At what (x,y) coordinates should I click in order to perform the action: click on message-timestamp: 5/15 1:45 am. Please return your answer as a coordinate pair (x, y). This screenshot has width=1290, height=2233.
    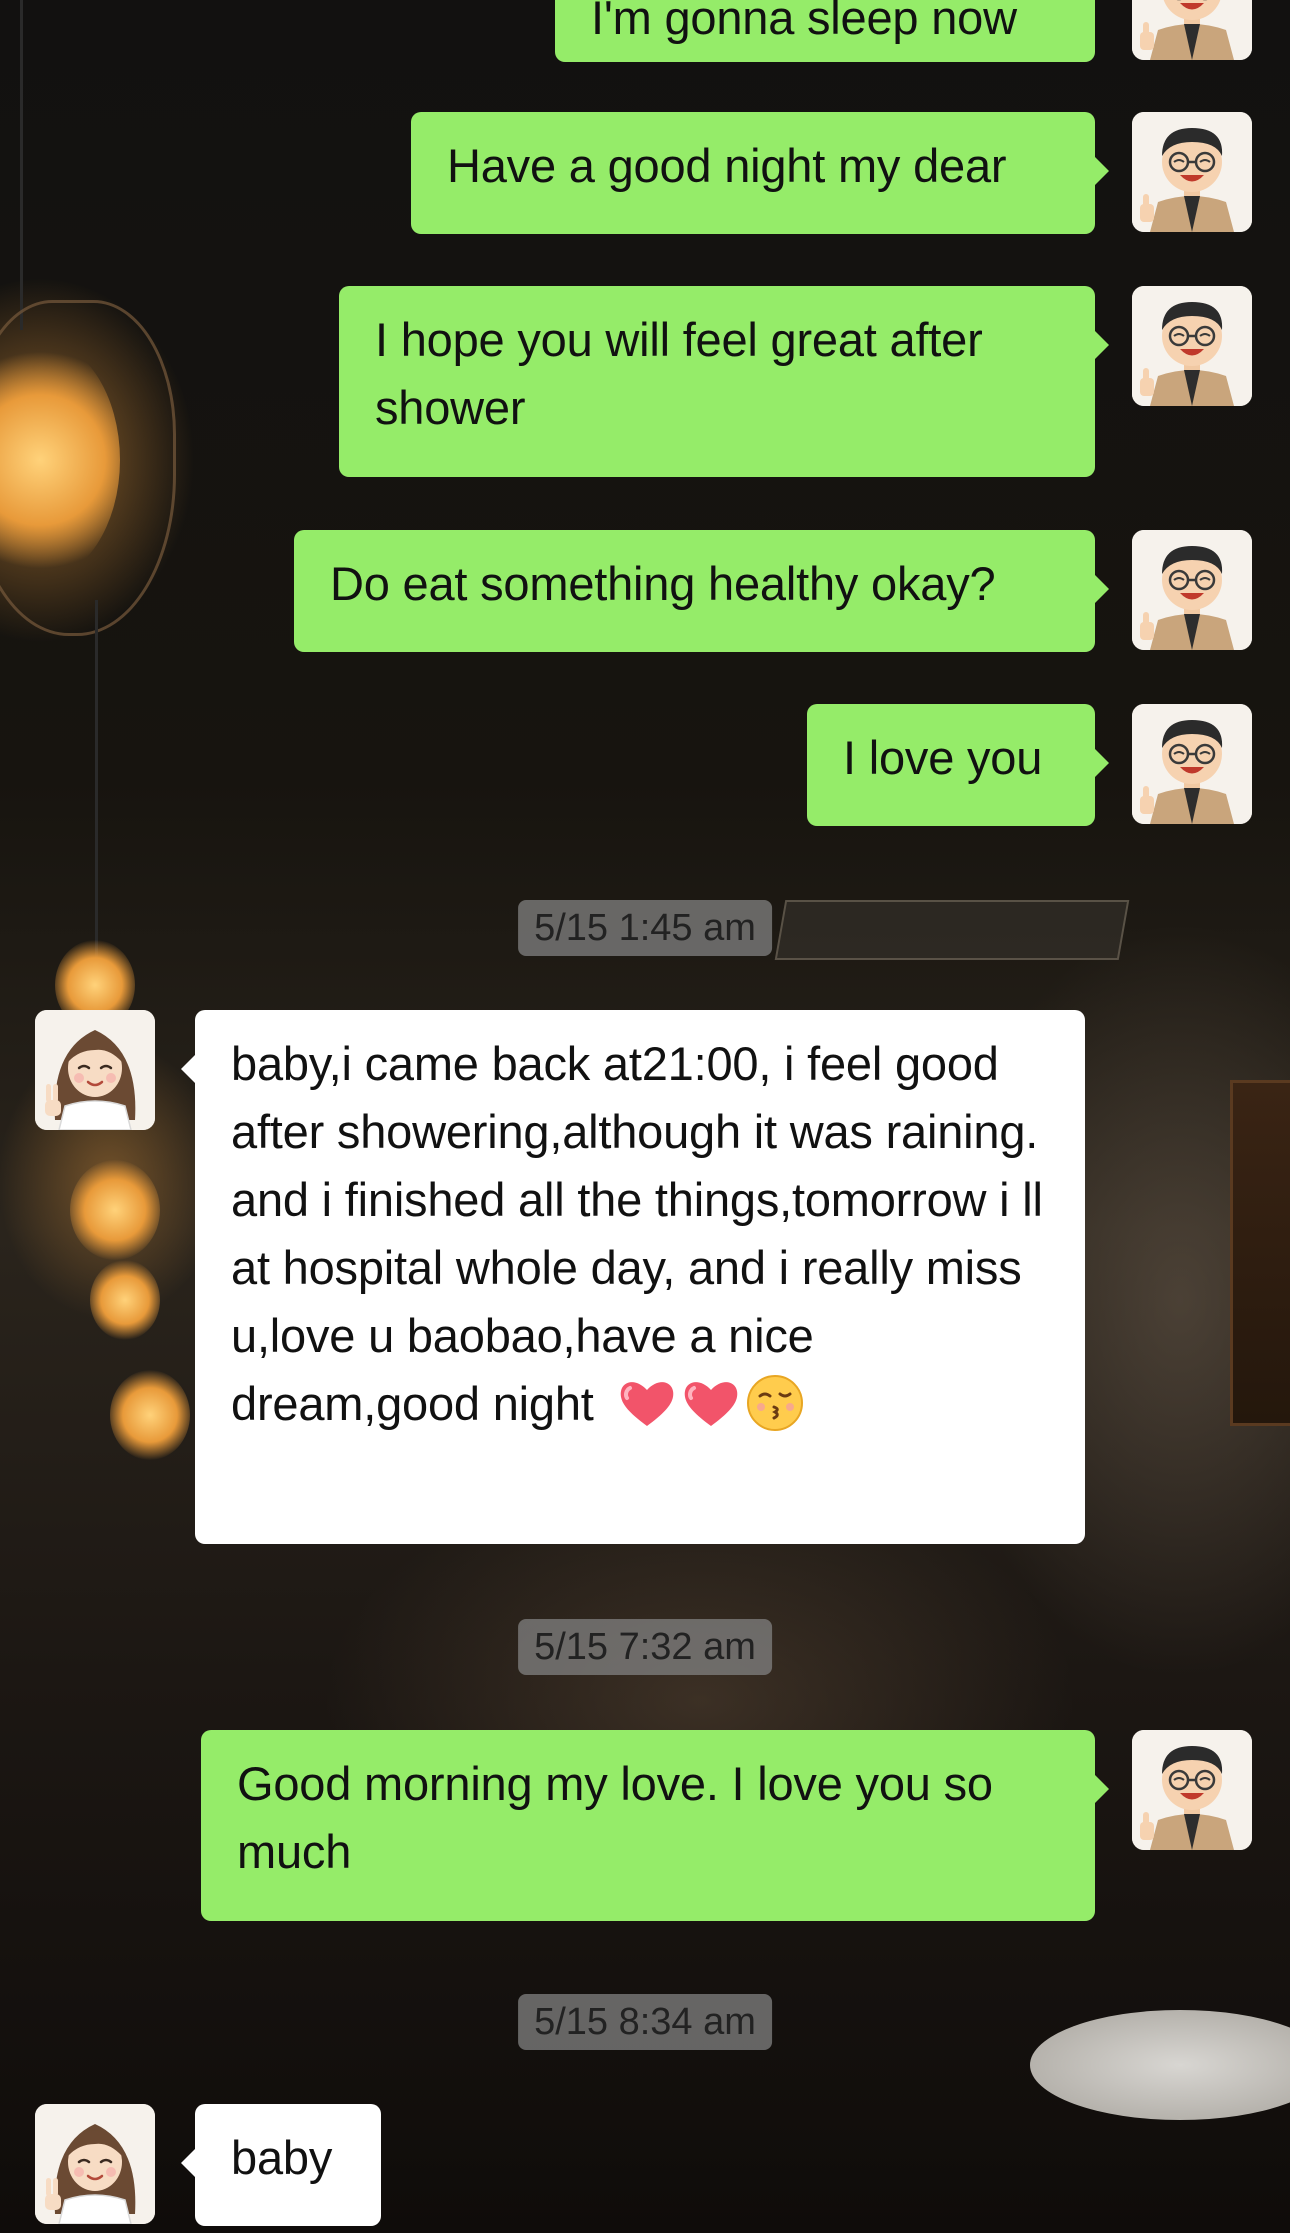
    Looking at the image, I should click on (645, 928).